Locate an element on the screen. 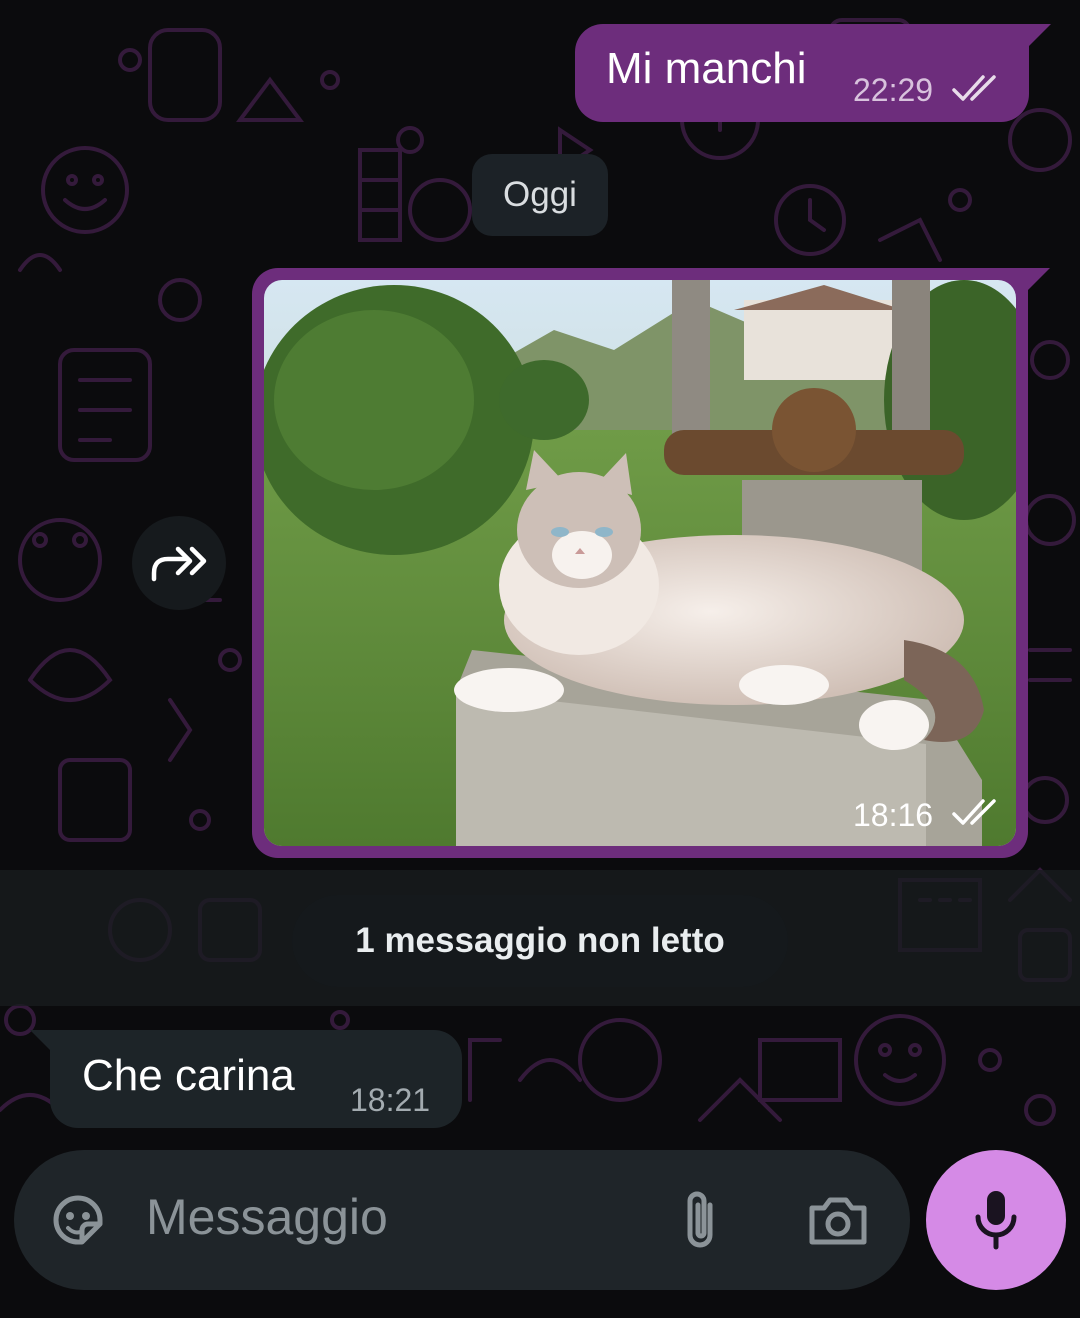 This screenshot has height=1318, width=1080. unread-divider: 1 messaggio non letto is located at coordinates (540, 941).